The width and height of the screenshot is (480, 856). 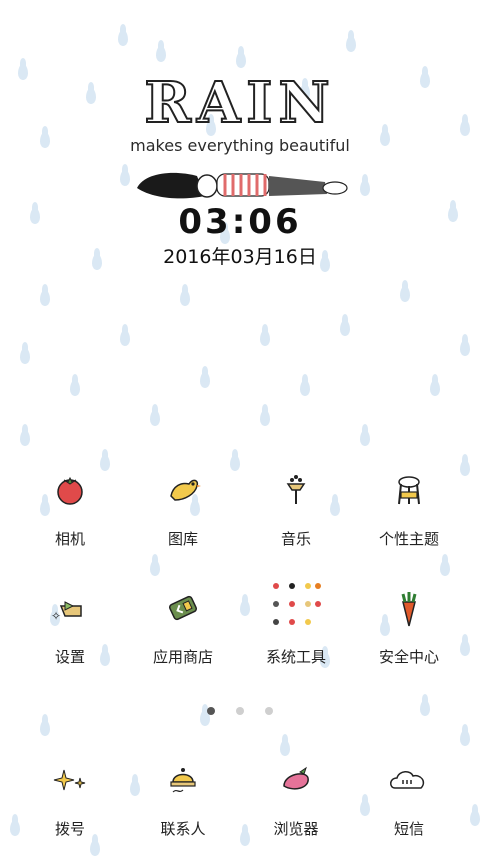 I want to click on dock-phone: 拨号, so click(x=70, y=794).